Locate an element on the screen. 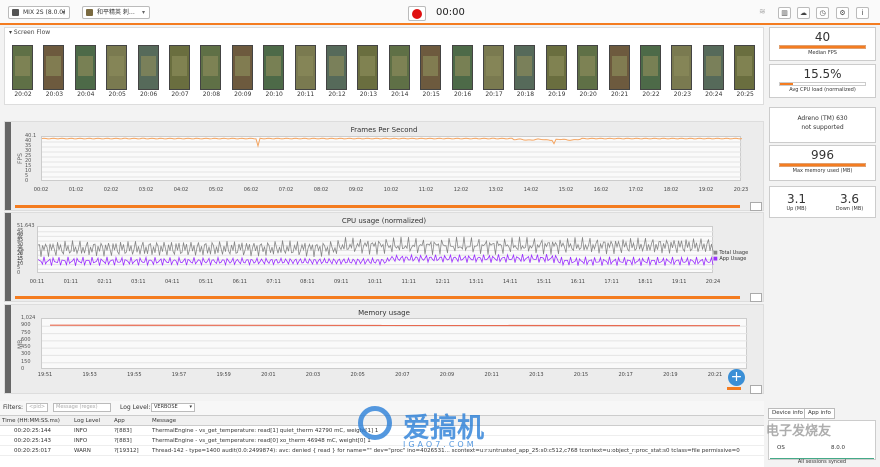  cloud-icon: ☁ is located at coordinates (803, 13).